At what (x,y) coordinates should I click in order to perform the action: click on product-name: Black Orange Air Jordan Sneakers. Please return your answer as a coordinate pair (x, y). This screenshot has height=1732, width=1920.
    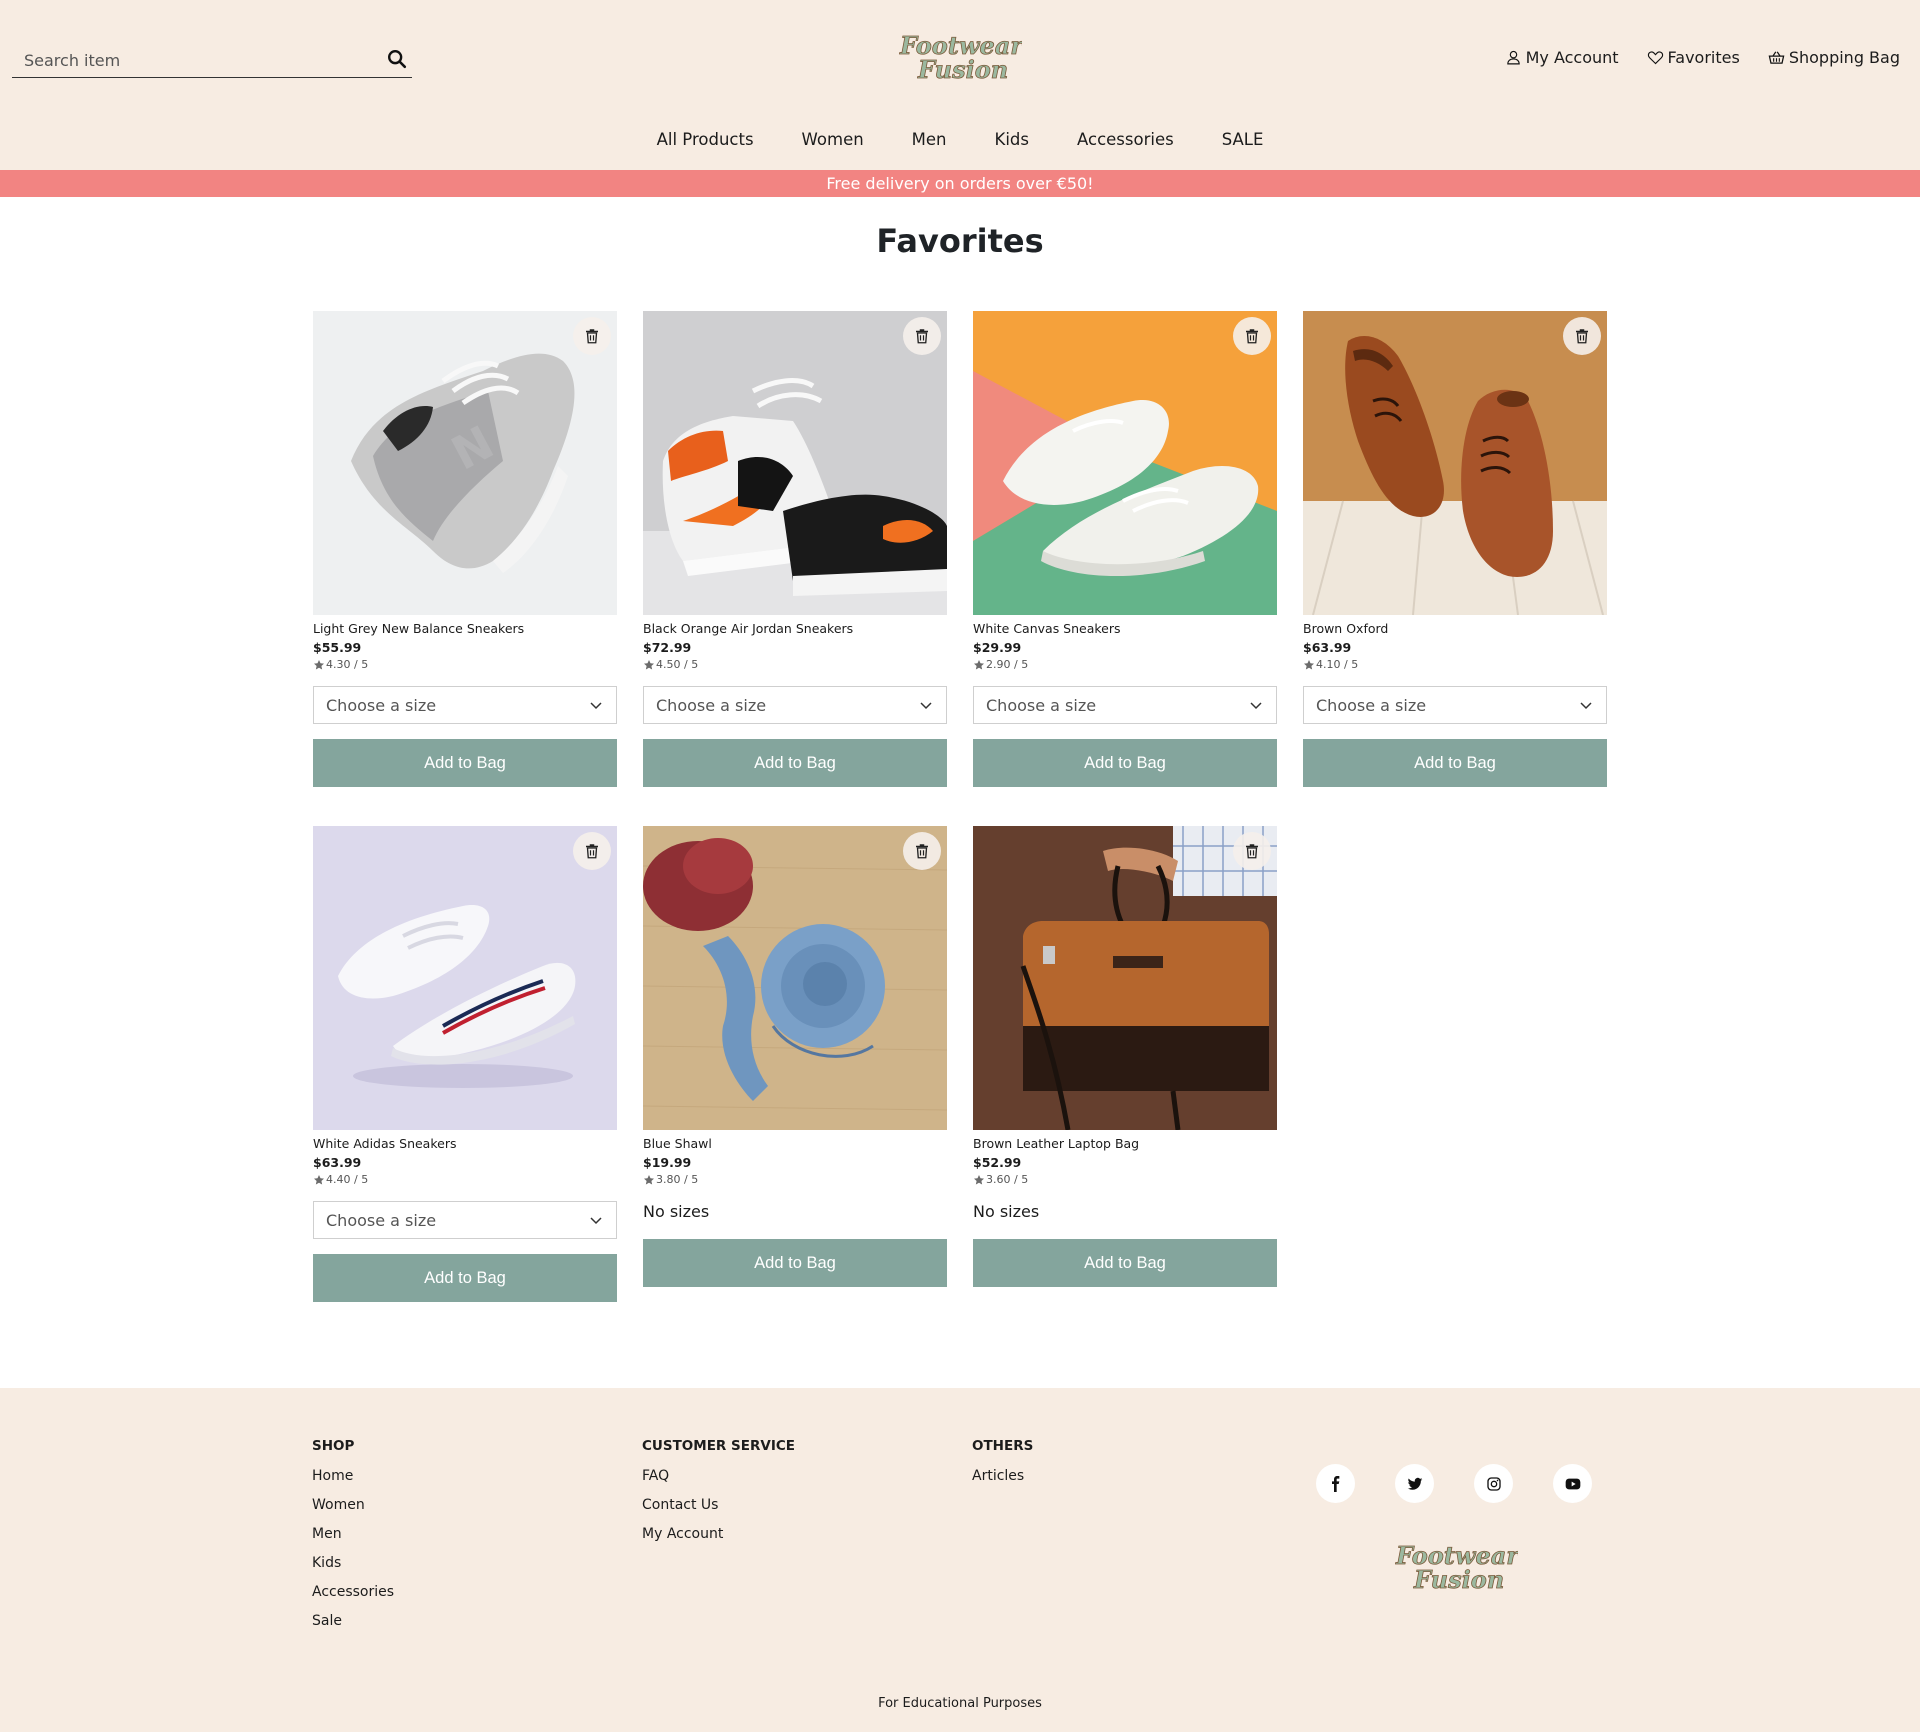
    Looking at the image, I should click on (795, 628).